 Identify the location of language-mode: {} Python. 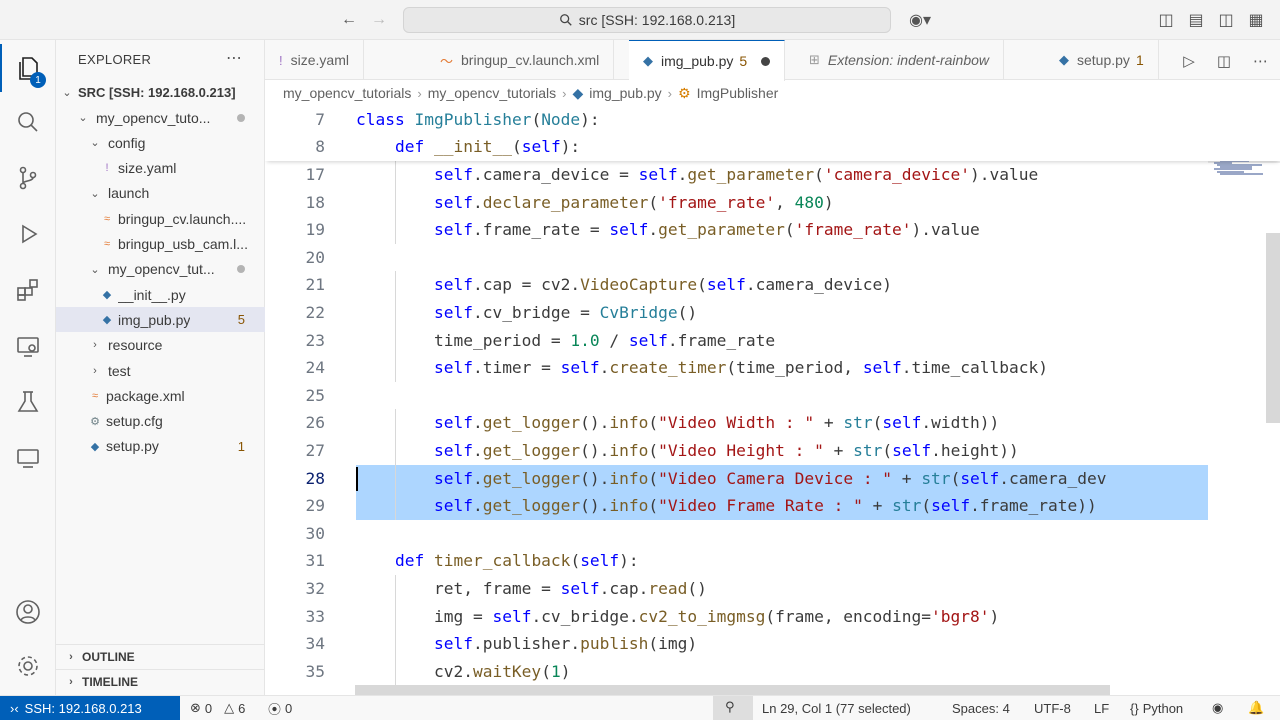
(1156, 708).